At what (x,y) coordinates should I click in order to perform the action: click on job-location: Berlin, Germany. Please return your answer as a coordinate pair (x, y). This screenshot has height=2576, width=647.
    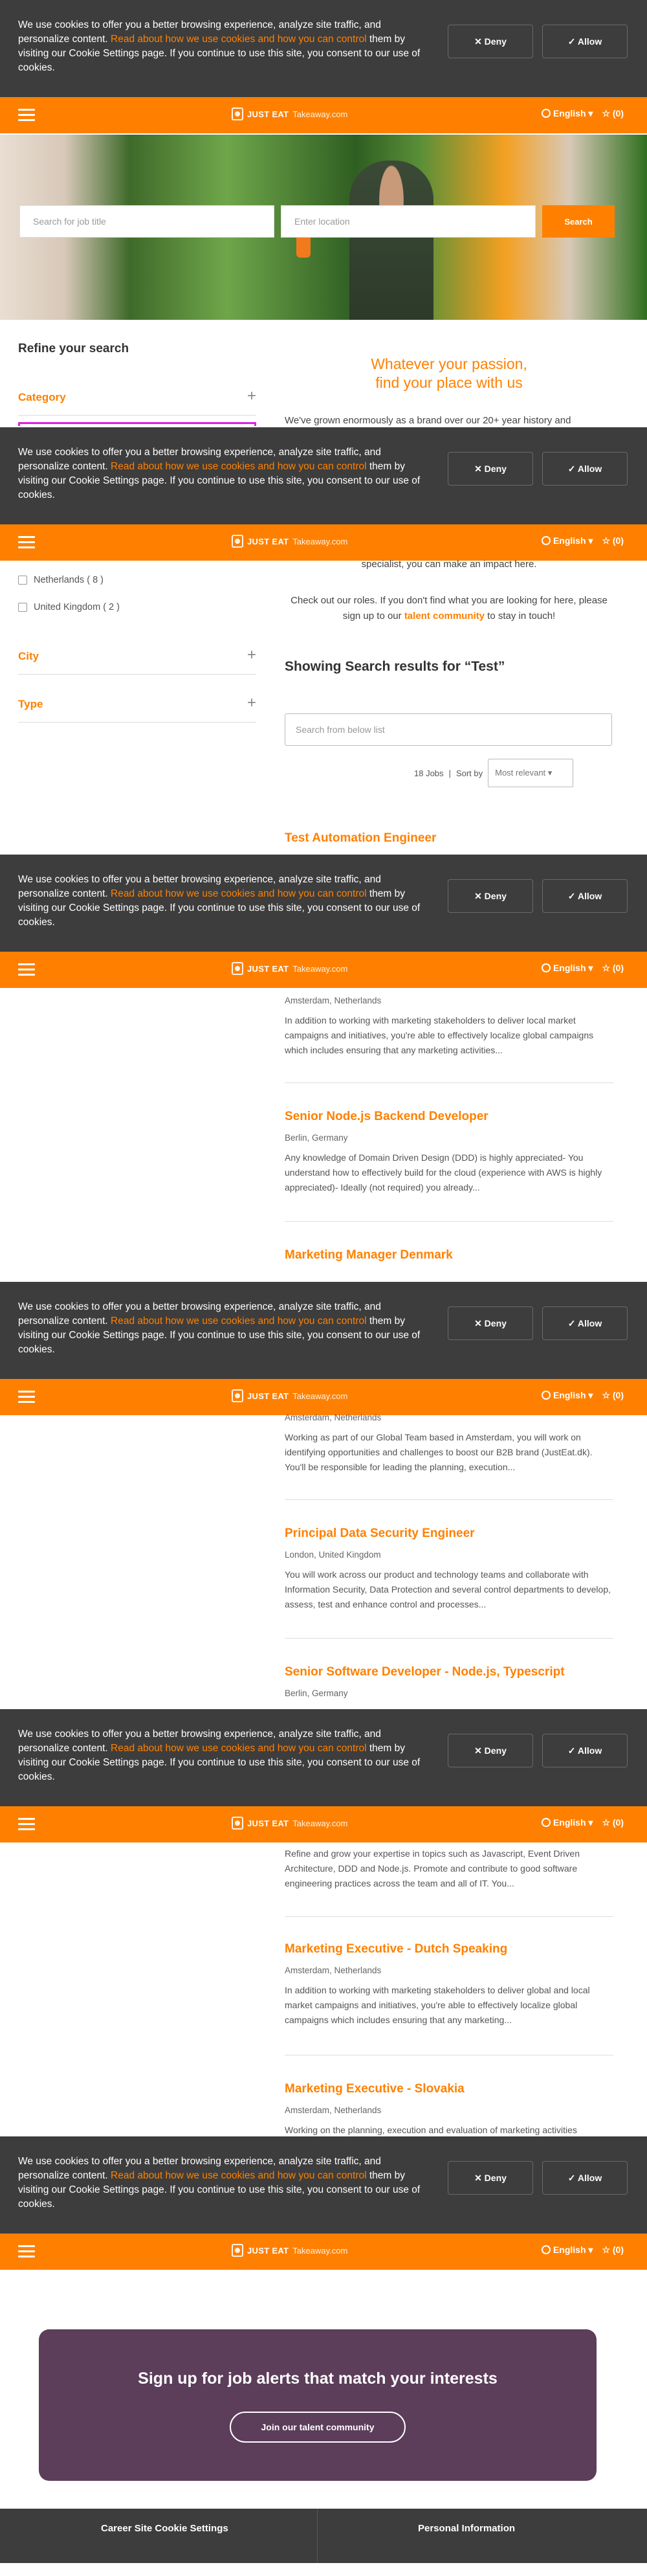
    Looking at the image, I should click on (317, 1138).